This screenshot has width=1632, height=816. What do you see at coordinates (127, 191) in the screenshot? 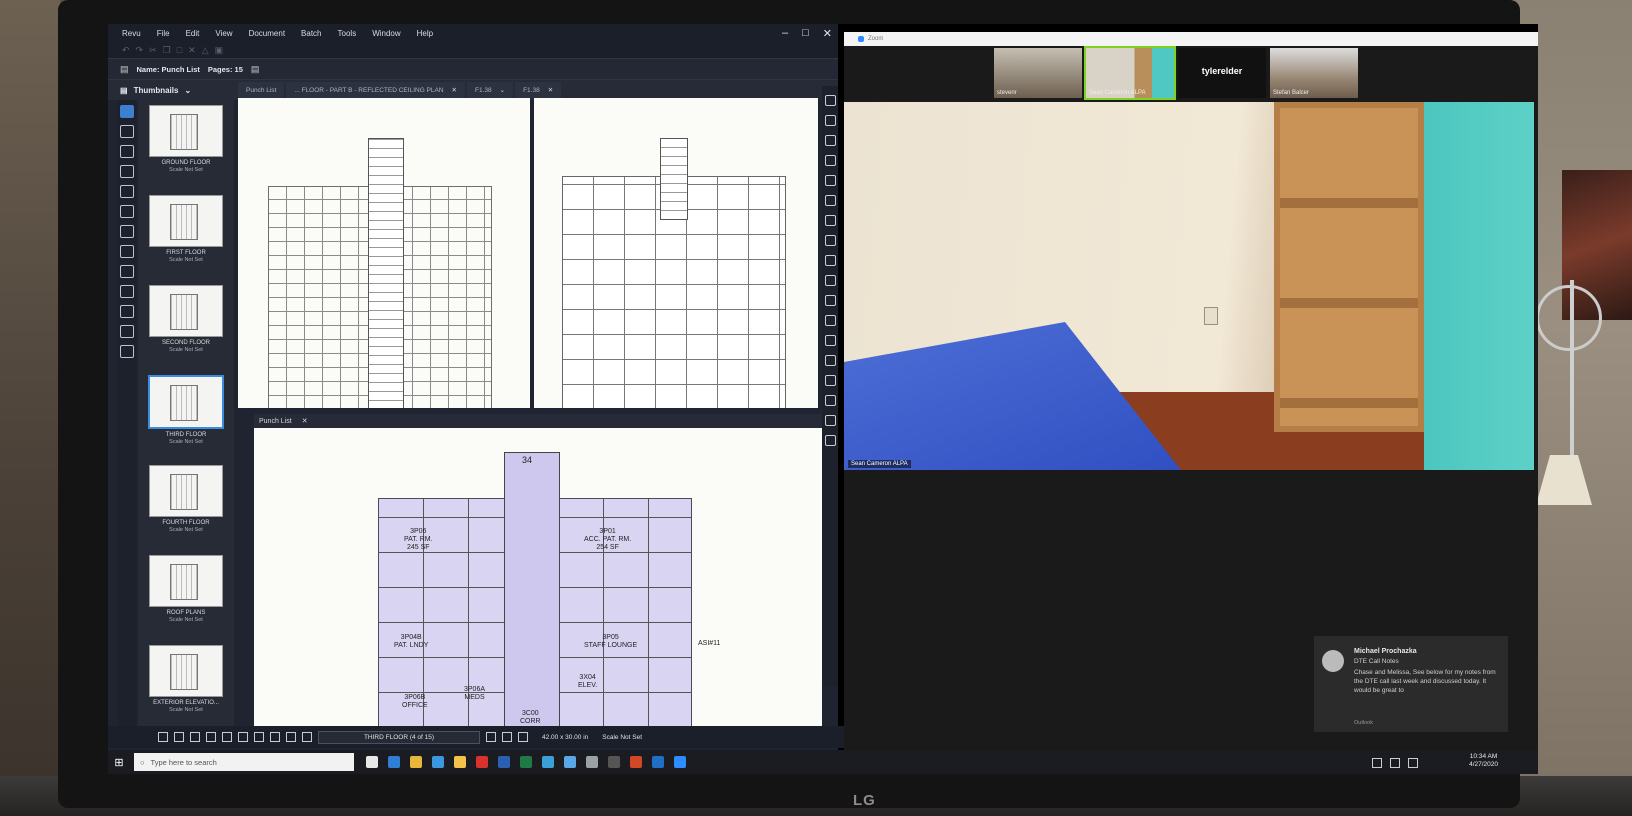
I see `studio-icon` at bounding box center [127, 191].